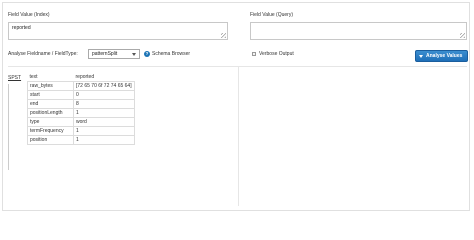 The width and height of the screenshot is (474, 240). I want to click on analyse-values-label: Analyse Values, so click(444, 56).